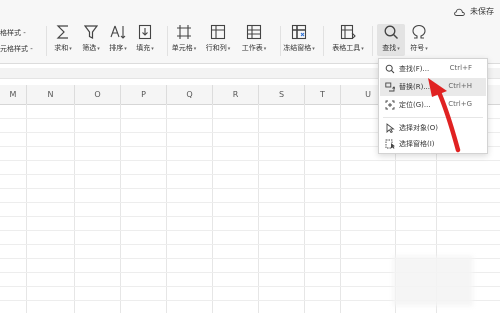 Image resolution: width=500 pixels, height=313 pixels. I want to click on menu-item-selection-pane-label: 选择窗格(I), so click(417, 144).